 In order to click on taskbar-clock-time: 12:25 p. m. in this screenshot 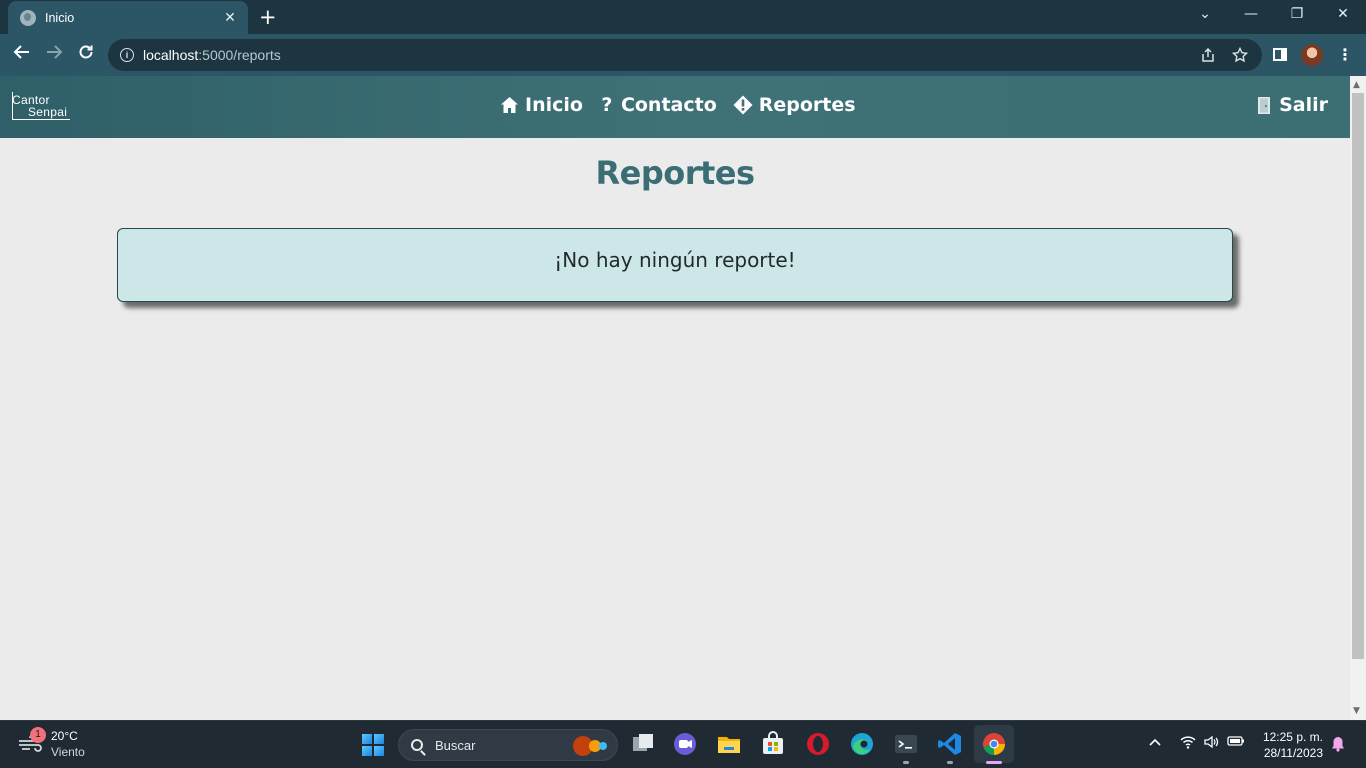, I will do `click(1293, 737)`.